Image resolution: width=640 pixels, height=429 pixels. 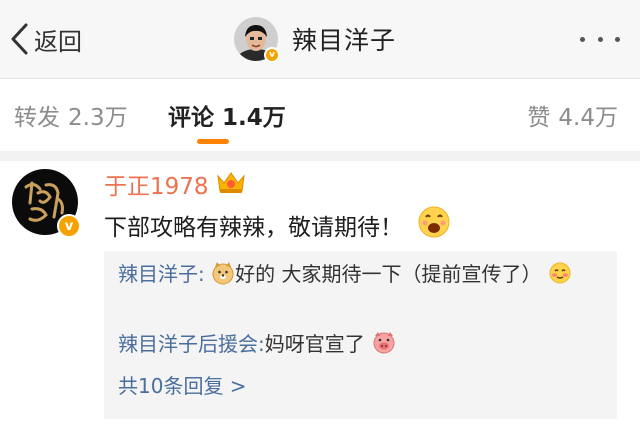 What do you see at coordinates (191, 118) in the screenshot?
I see `tab-label: 评论` at bounding box center [191, 118].